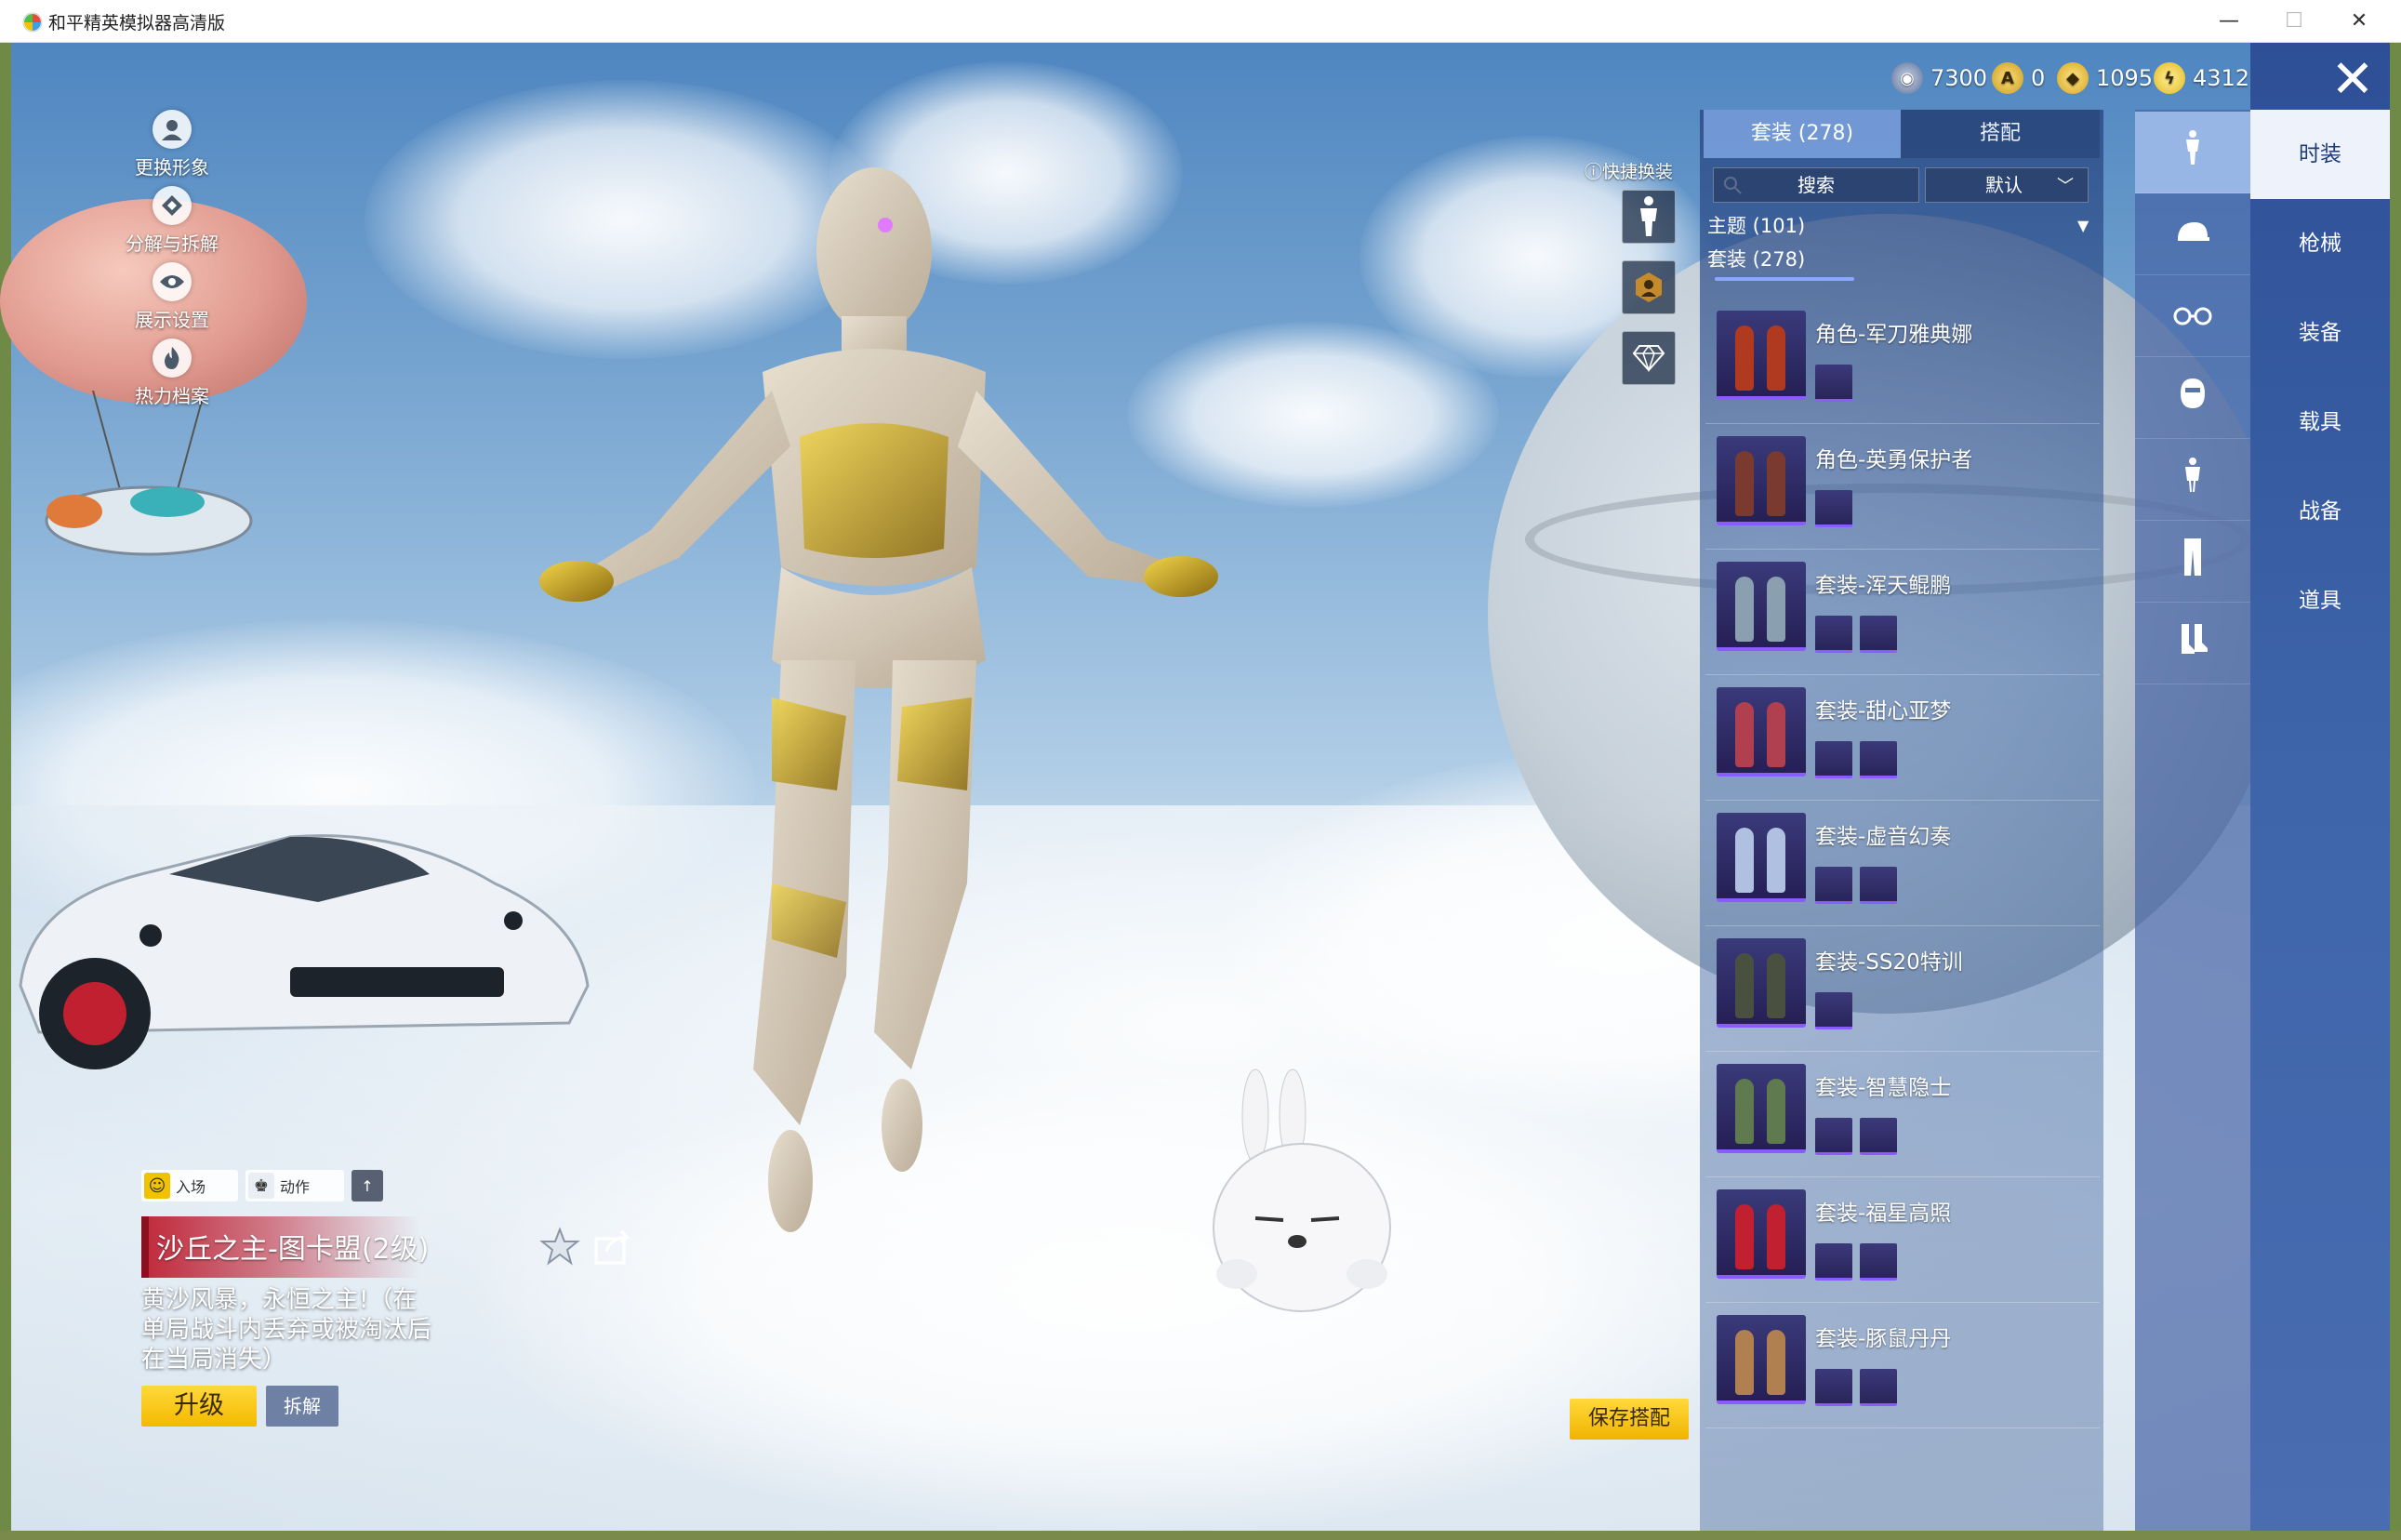  I want to click on slot-tab-character, so click(2192, 152).